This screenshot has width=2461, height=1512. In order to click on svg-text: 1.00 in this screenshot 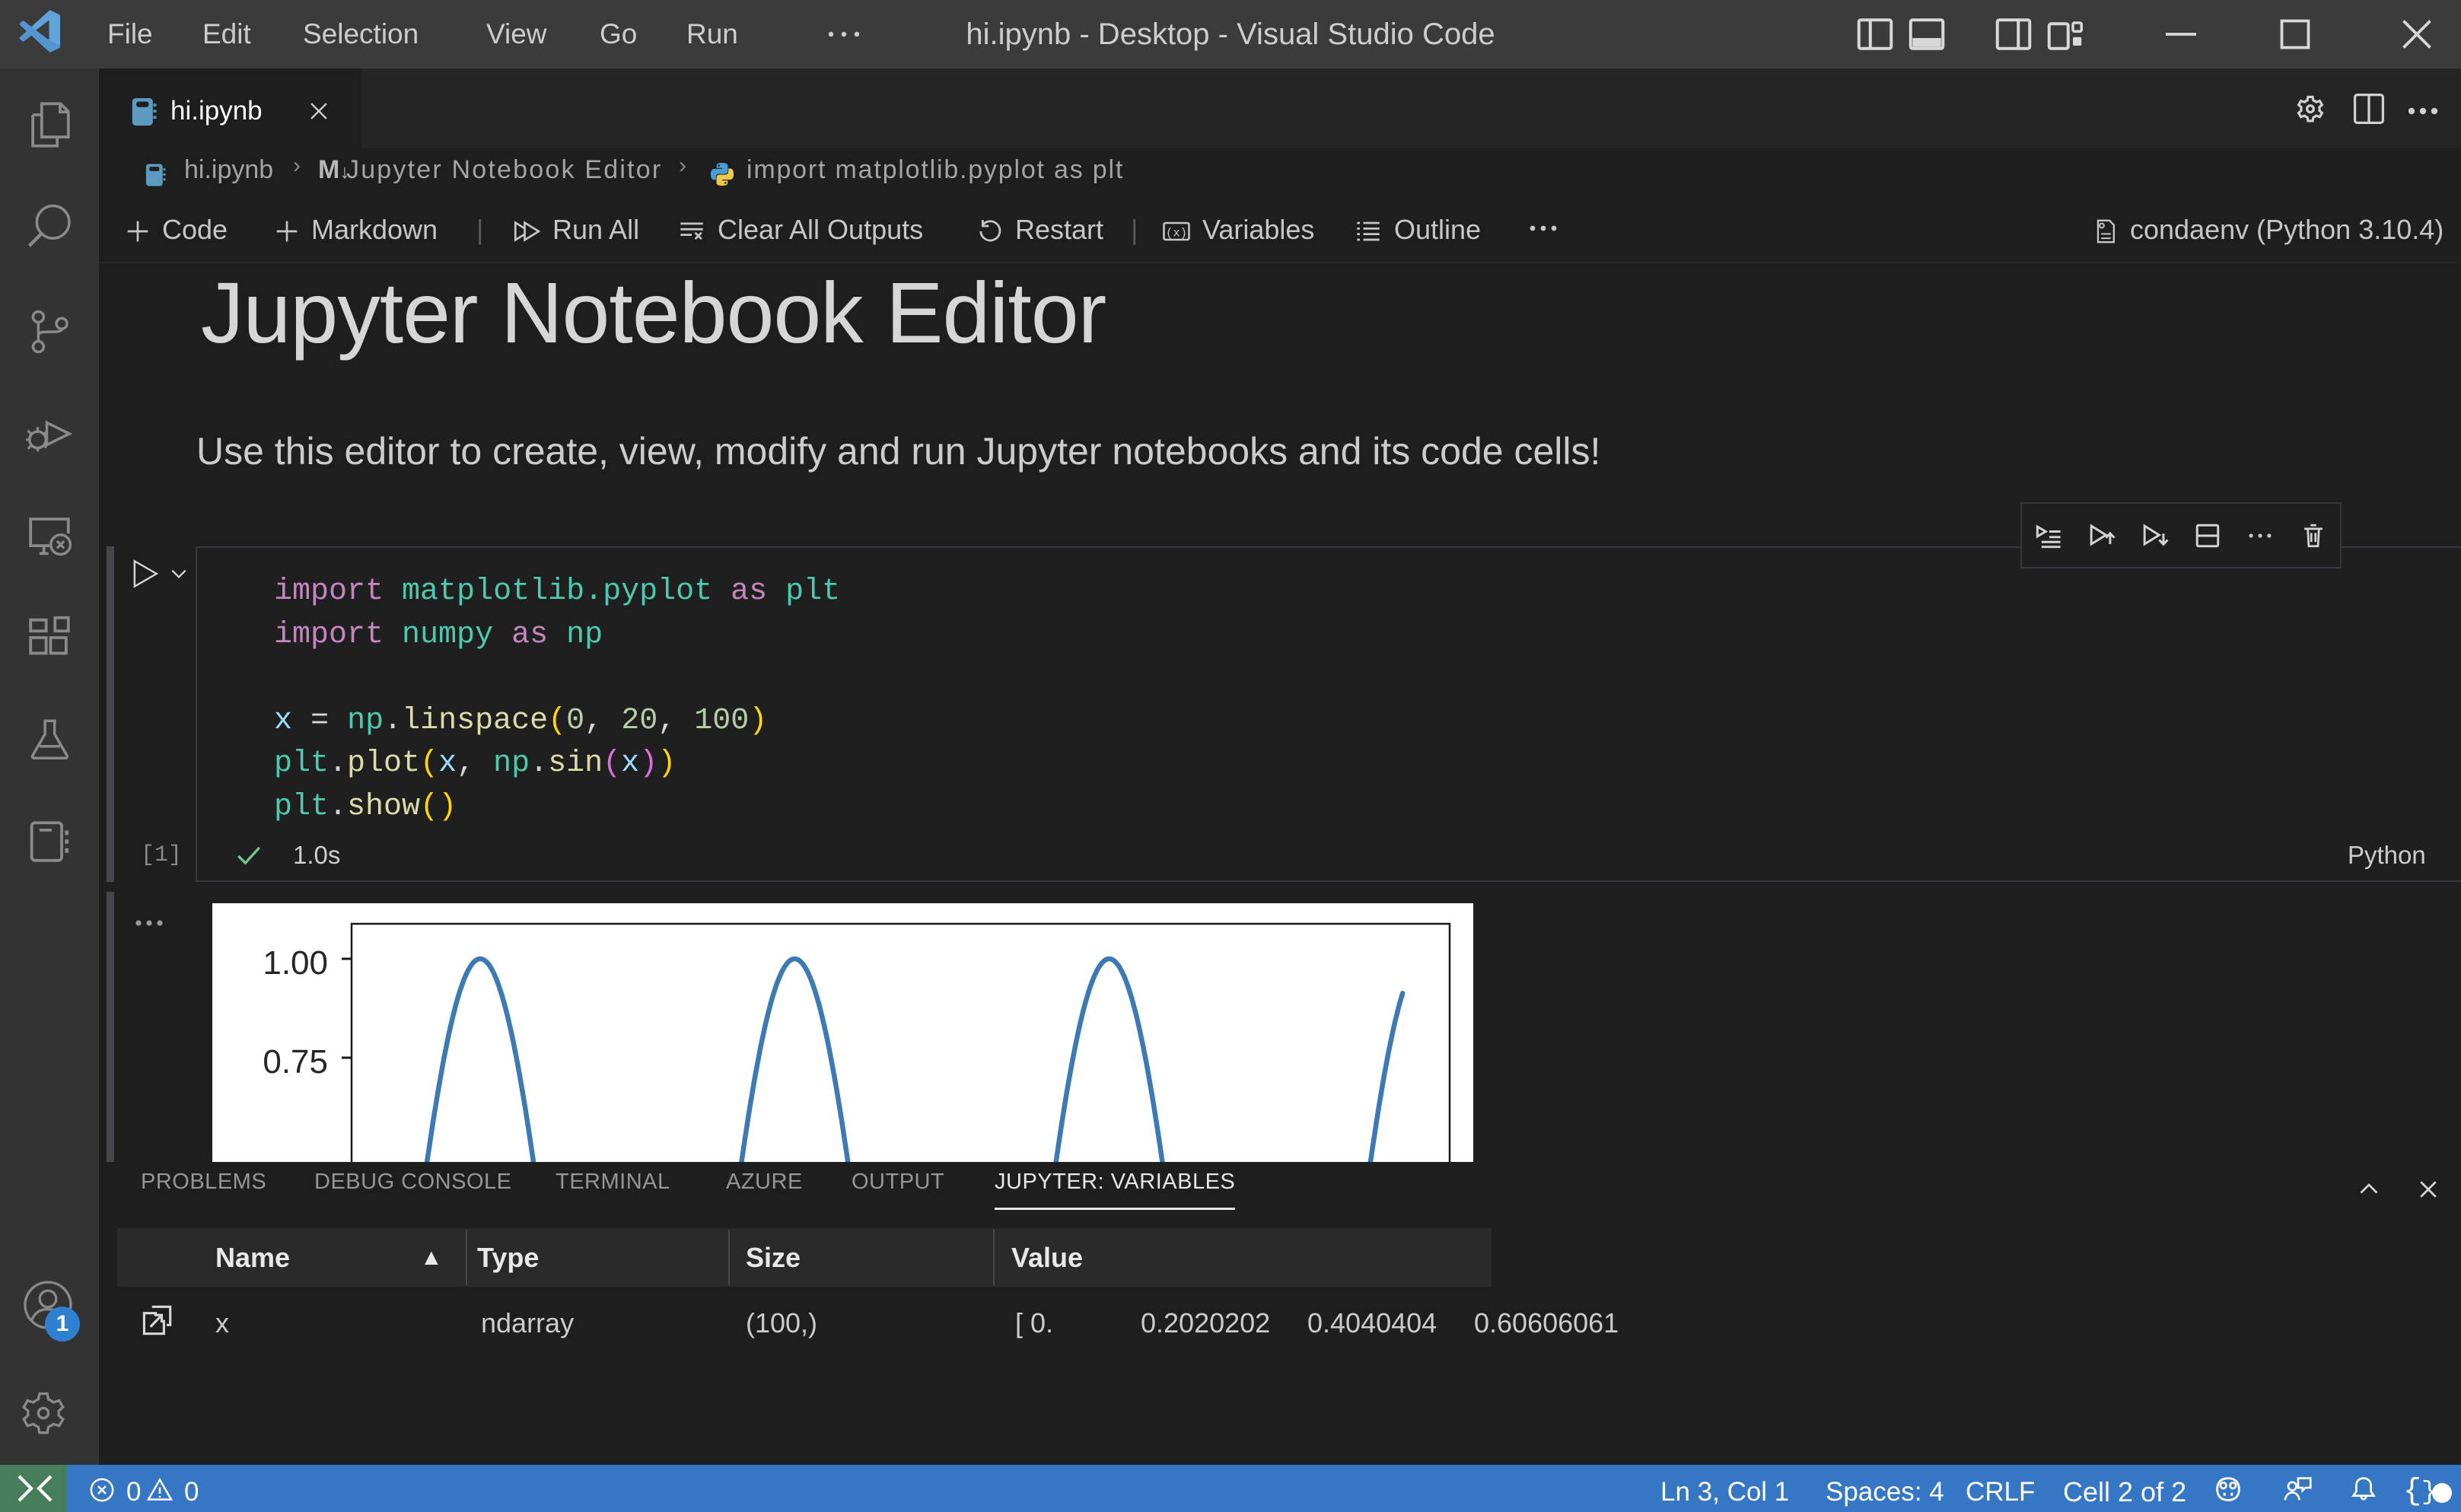, I will do `click(295, 963)`.